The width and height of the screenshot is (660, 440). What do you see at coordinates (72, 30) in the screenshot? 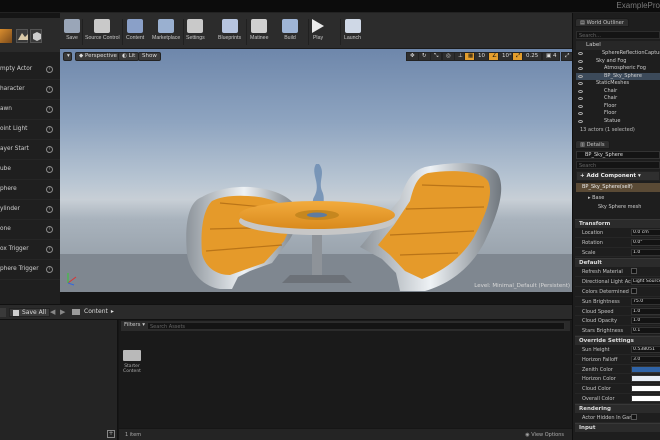
I see `toolbar-save-button: Save` at bounding box center [72, 30].